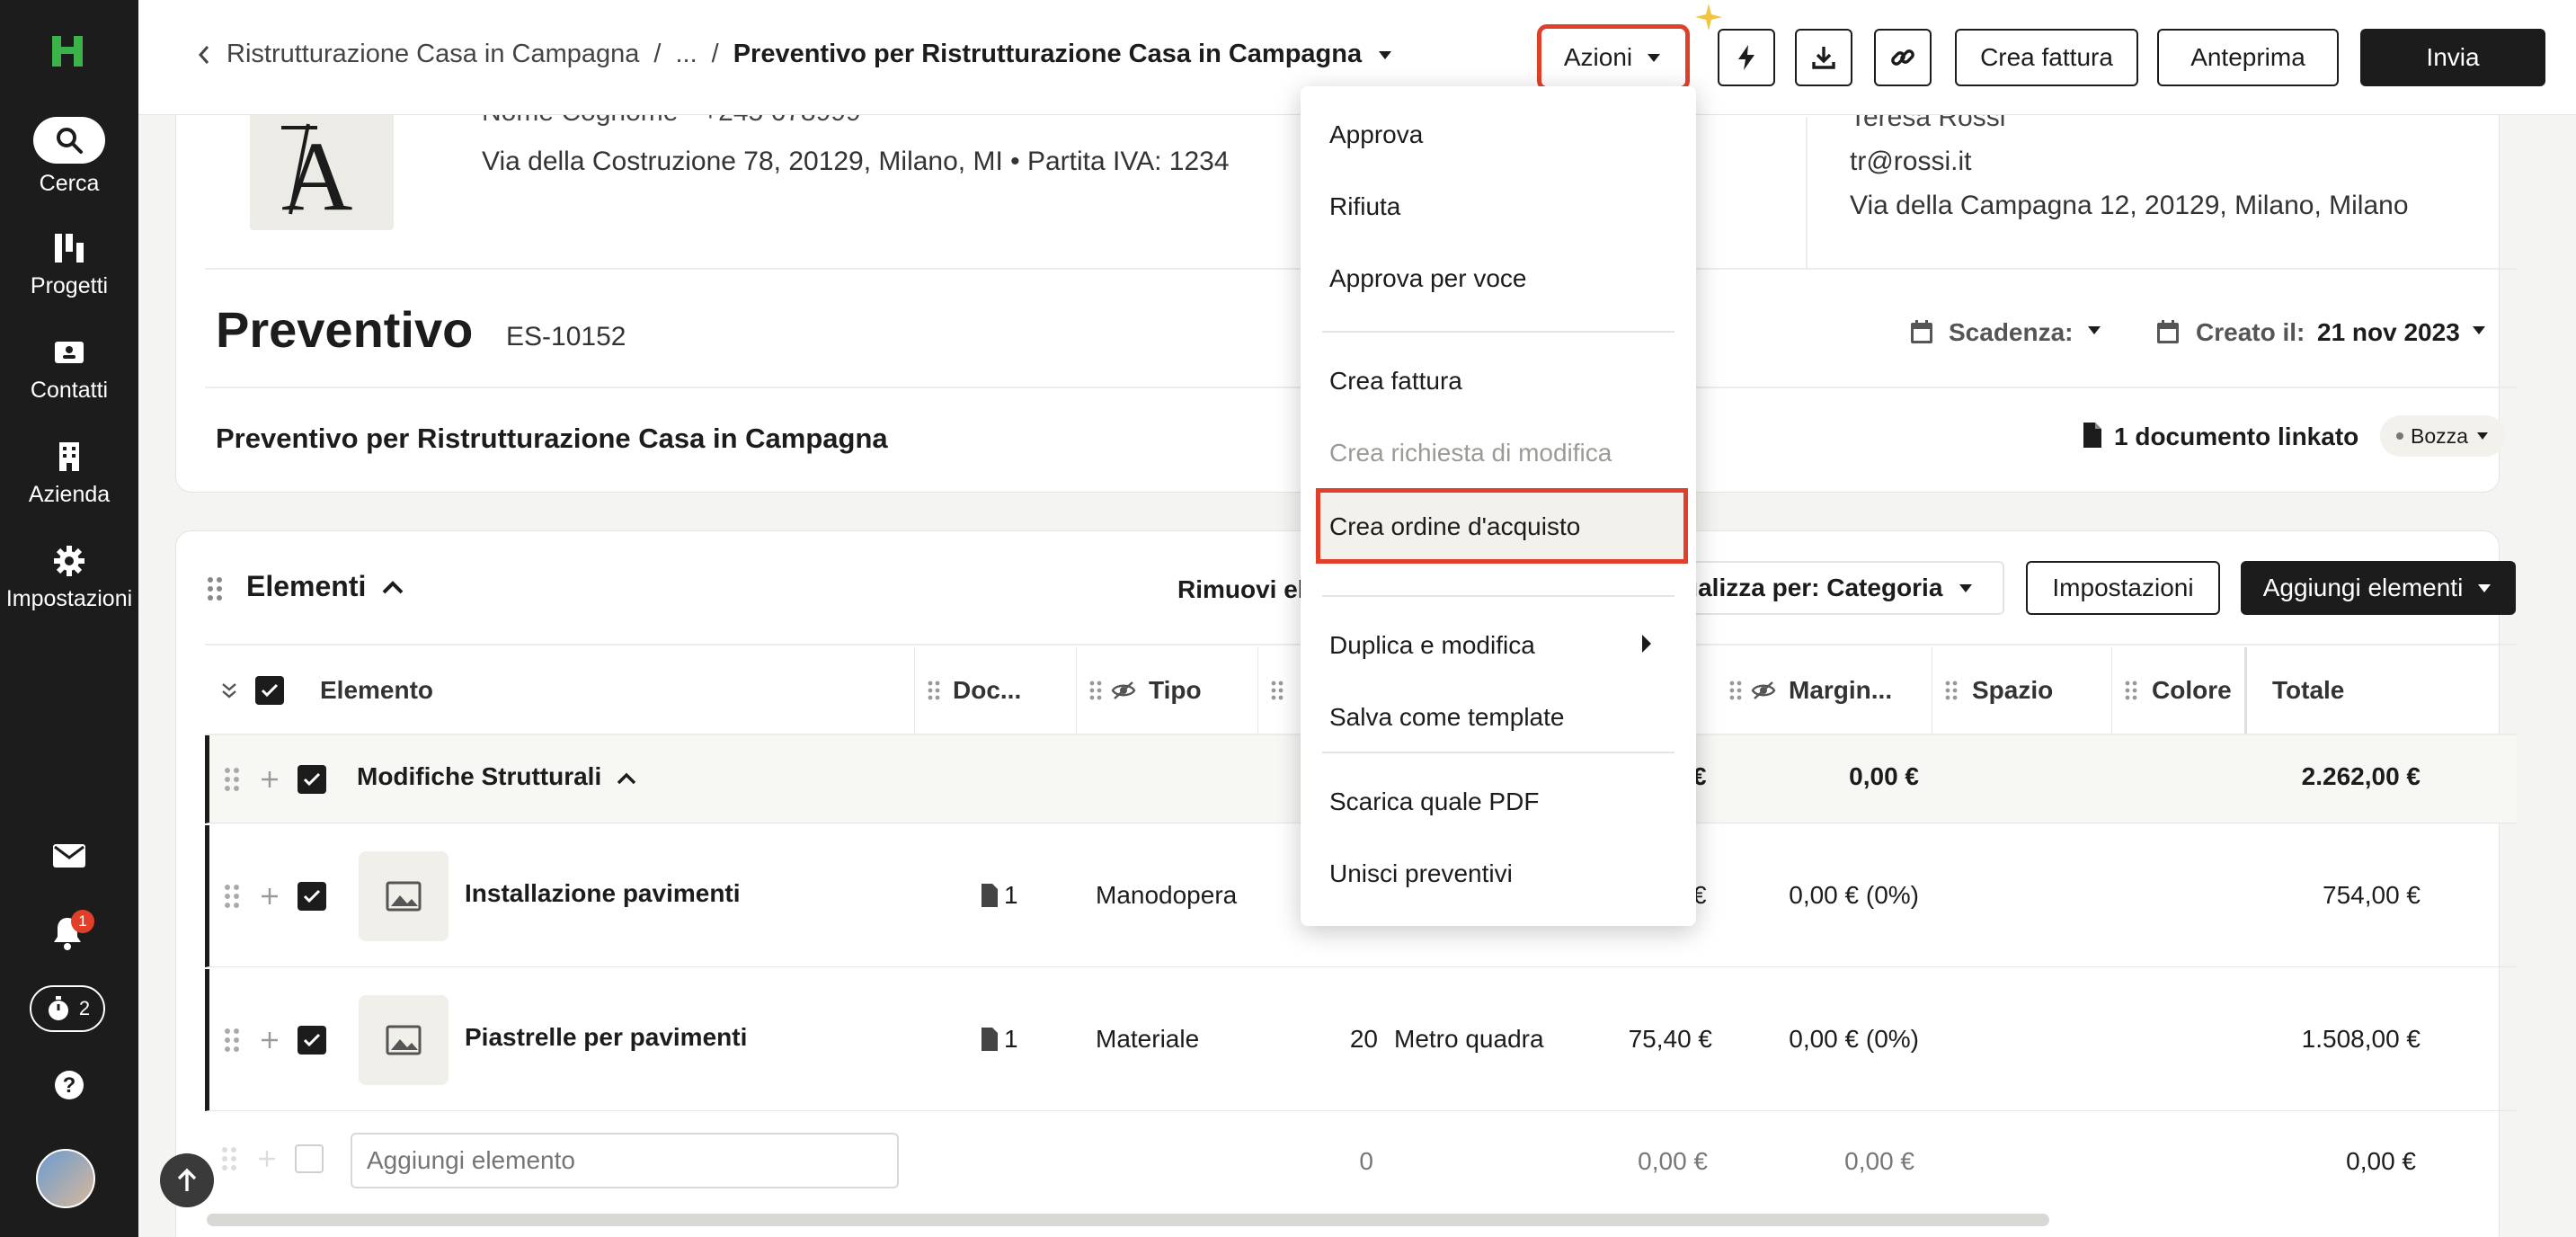  What do you see at coordinates (990, 895) in the screenshot?
I see `document-icon` at bounding box center [990, 895].